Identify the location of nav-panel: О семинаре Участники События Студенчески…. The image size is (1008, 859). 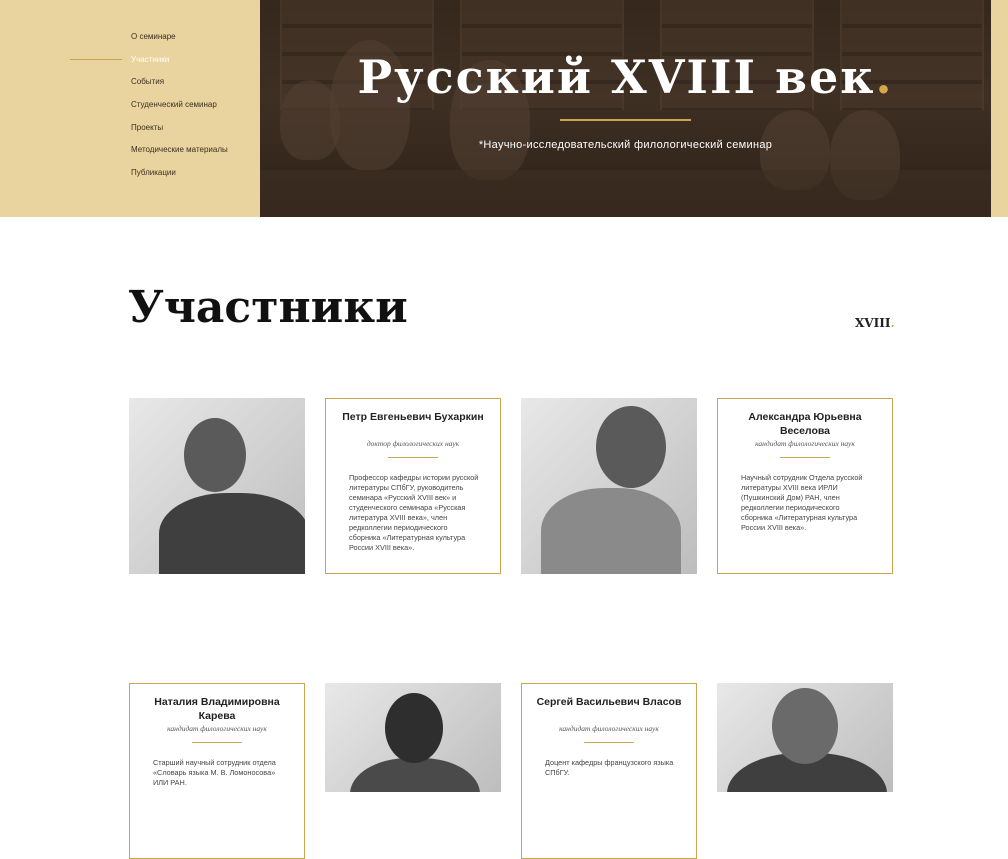
(130, 108).